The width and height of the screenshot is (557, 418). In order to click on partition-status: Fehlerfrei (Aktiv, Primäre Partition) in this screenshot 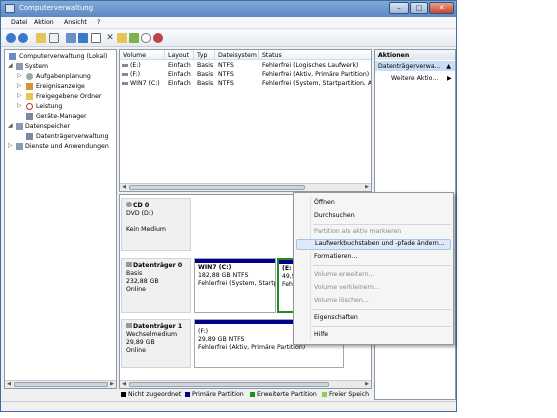, I will do `click(252, 347)`.